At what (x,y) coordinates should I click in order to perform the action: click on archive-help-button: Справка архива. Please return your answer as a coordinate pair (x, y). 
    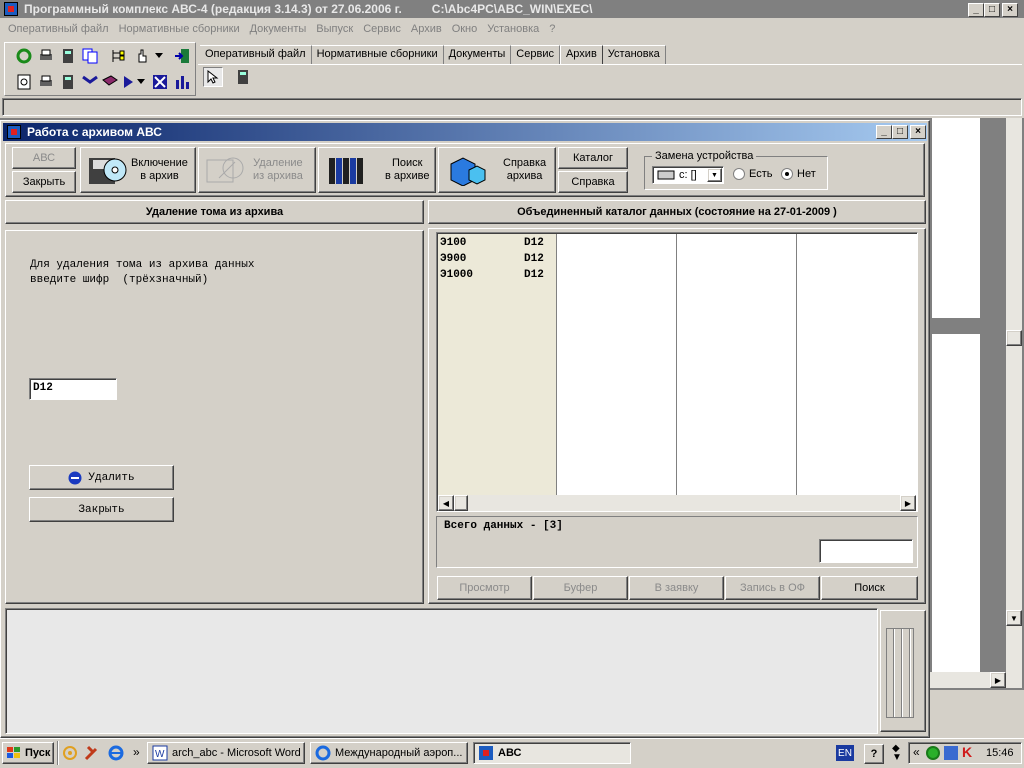
    Looking at the image, I should click on (497, 170).